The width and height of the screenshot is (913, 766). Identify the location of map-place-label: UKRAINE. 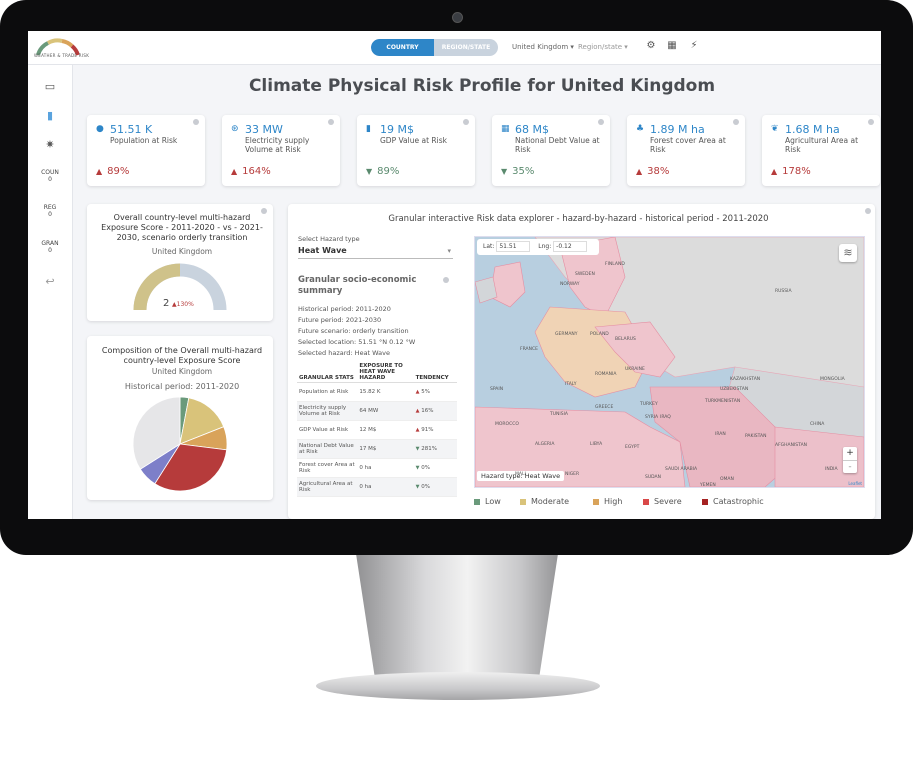
(635, 369).